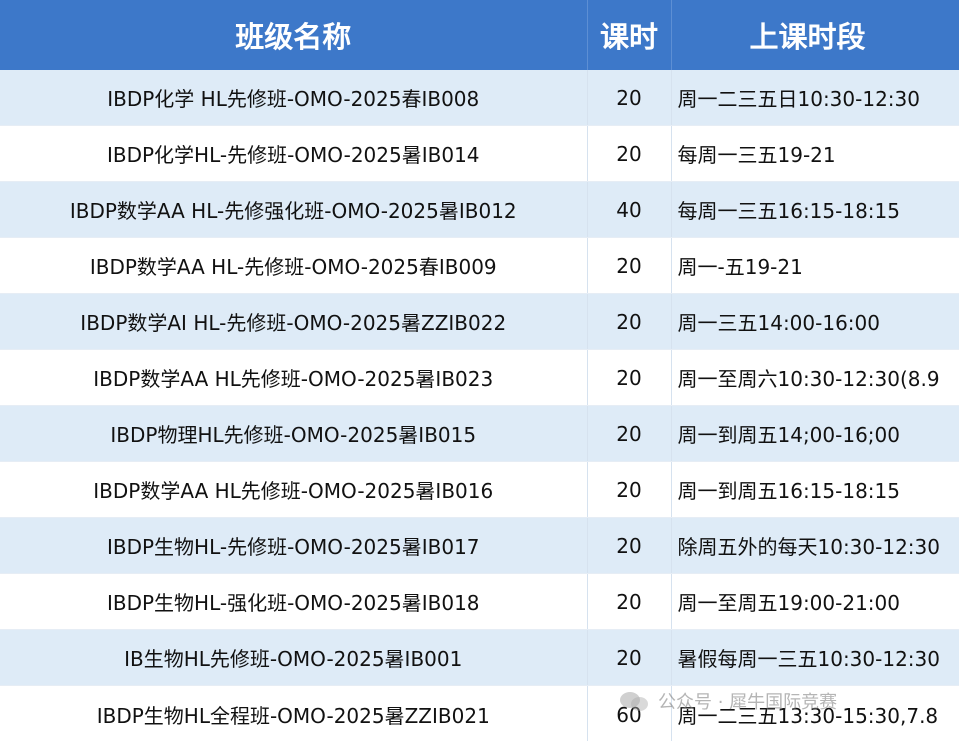 This screenshot has height=741, width=959. Describe the element at coordinates (815, 35) in the screenshot. I see `header-schedule: 上课时段` at that location.